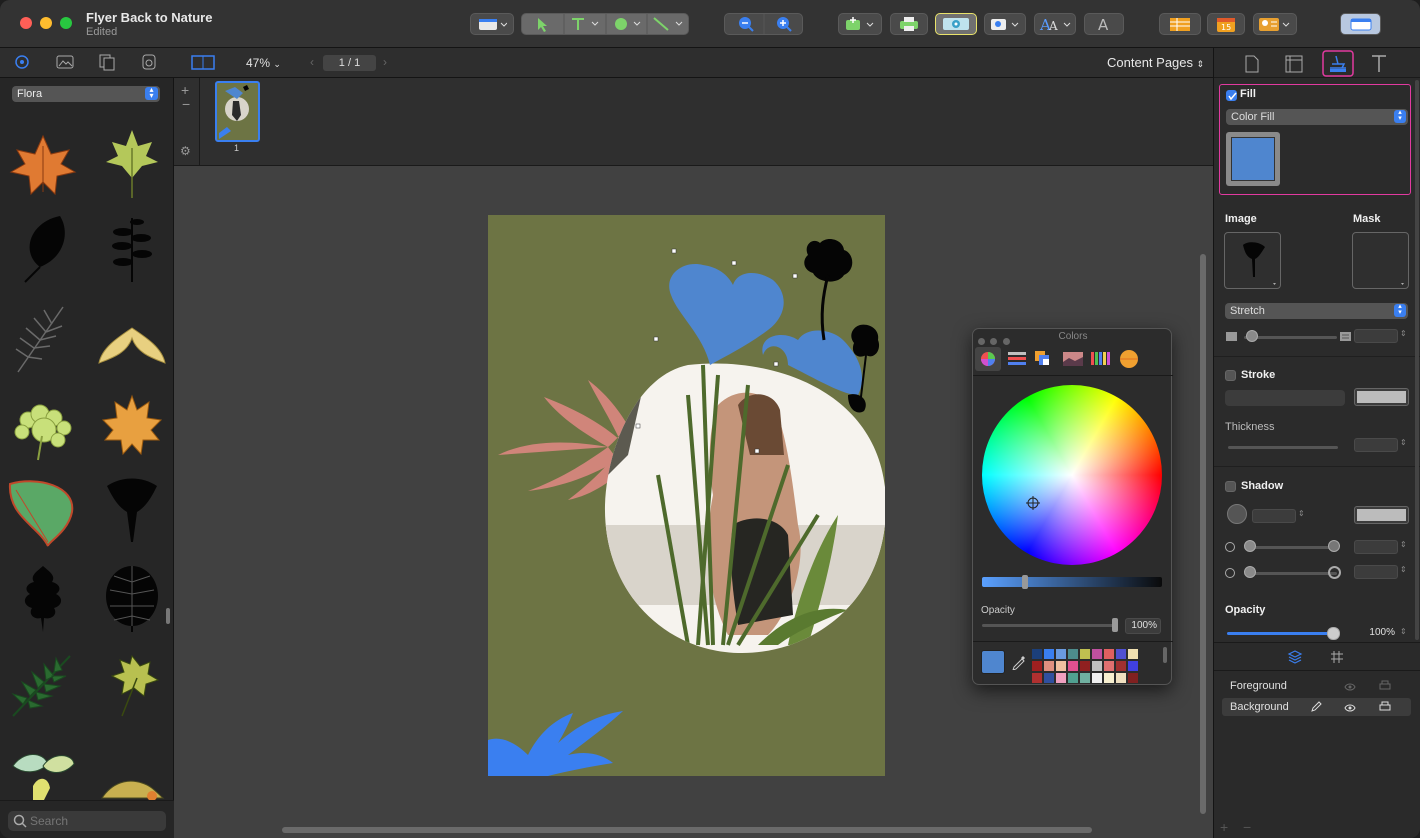 The height and width of the screenshot is (838, 1420). What do you see at coordinates (1360, 24) in the screenshot?
I see `sidebar-toggle-button` at bounding box center [1360, 24].